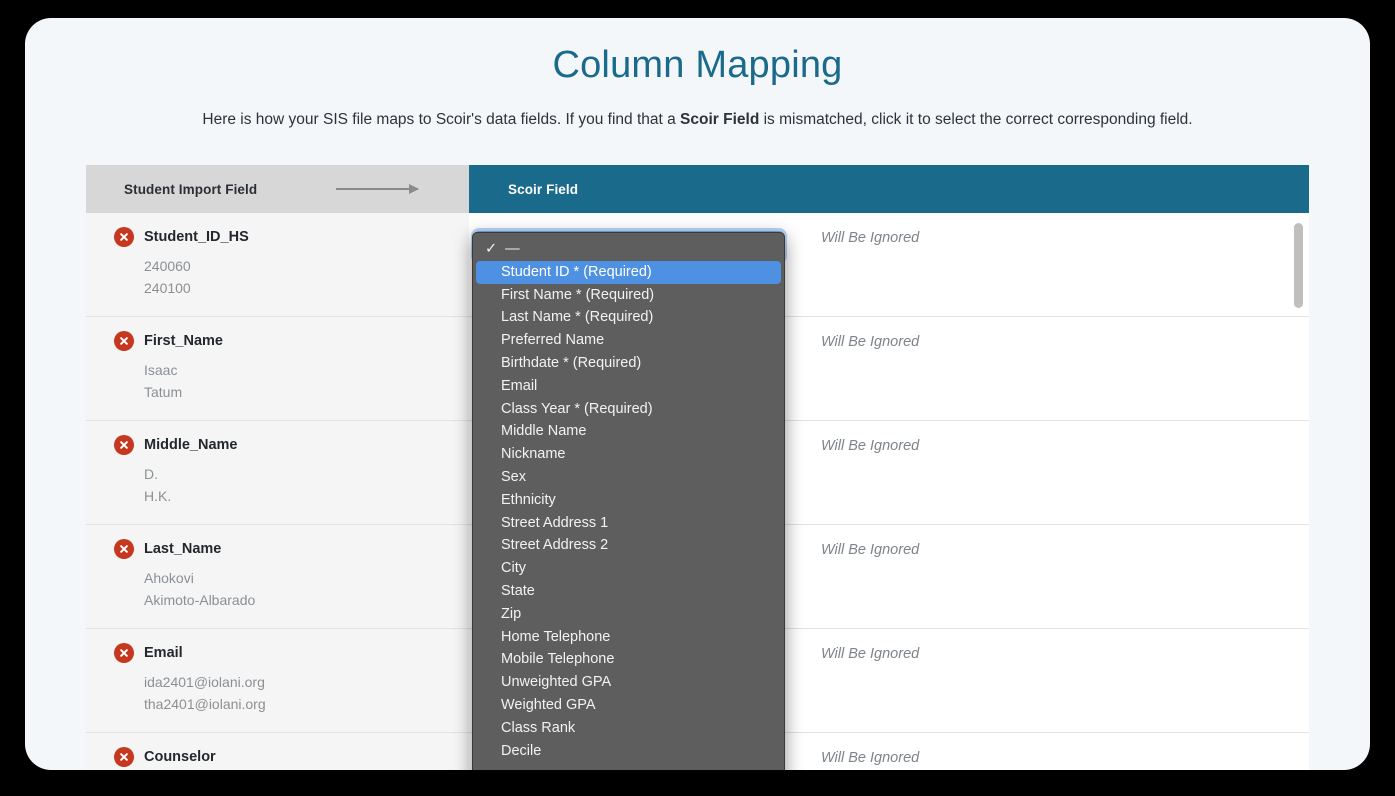 The width and height of the screenshot is (1395, 796). I want to click on import-field-name: Student_ID_HS, so click(196, 237).